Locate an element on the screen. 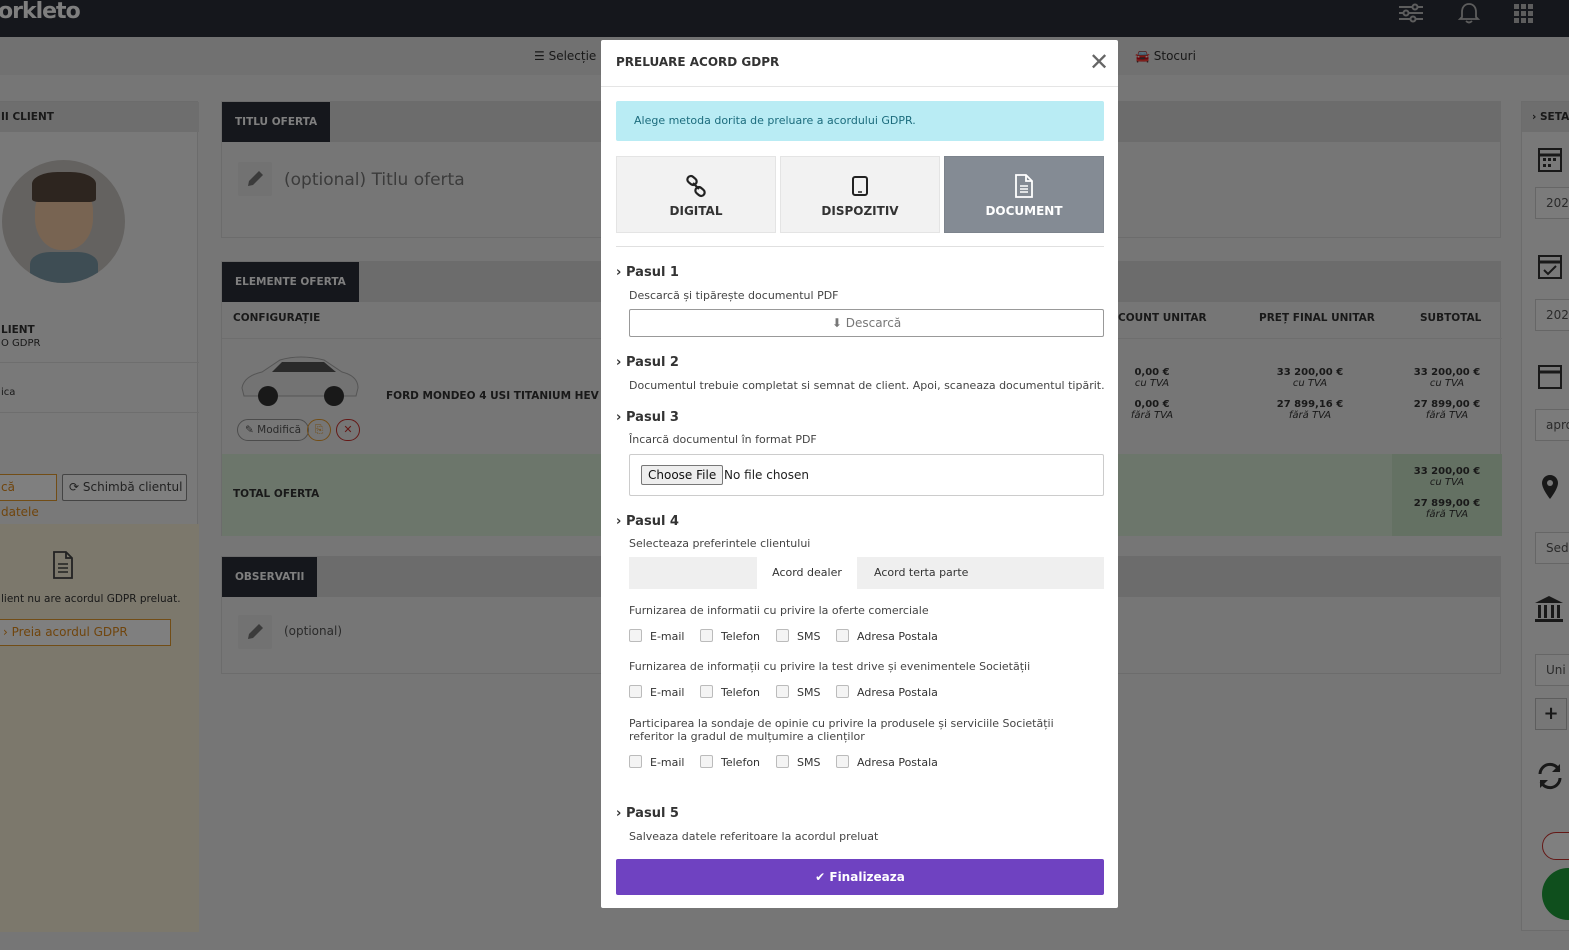  step3-description: Încarcă documentul în format PDF is located at coordinates (723, 439).